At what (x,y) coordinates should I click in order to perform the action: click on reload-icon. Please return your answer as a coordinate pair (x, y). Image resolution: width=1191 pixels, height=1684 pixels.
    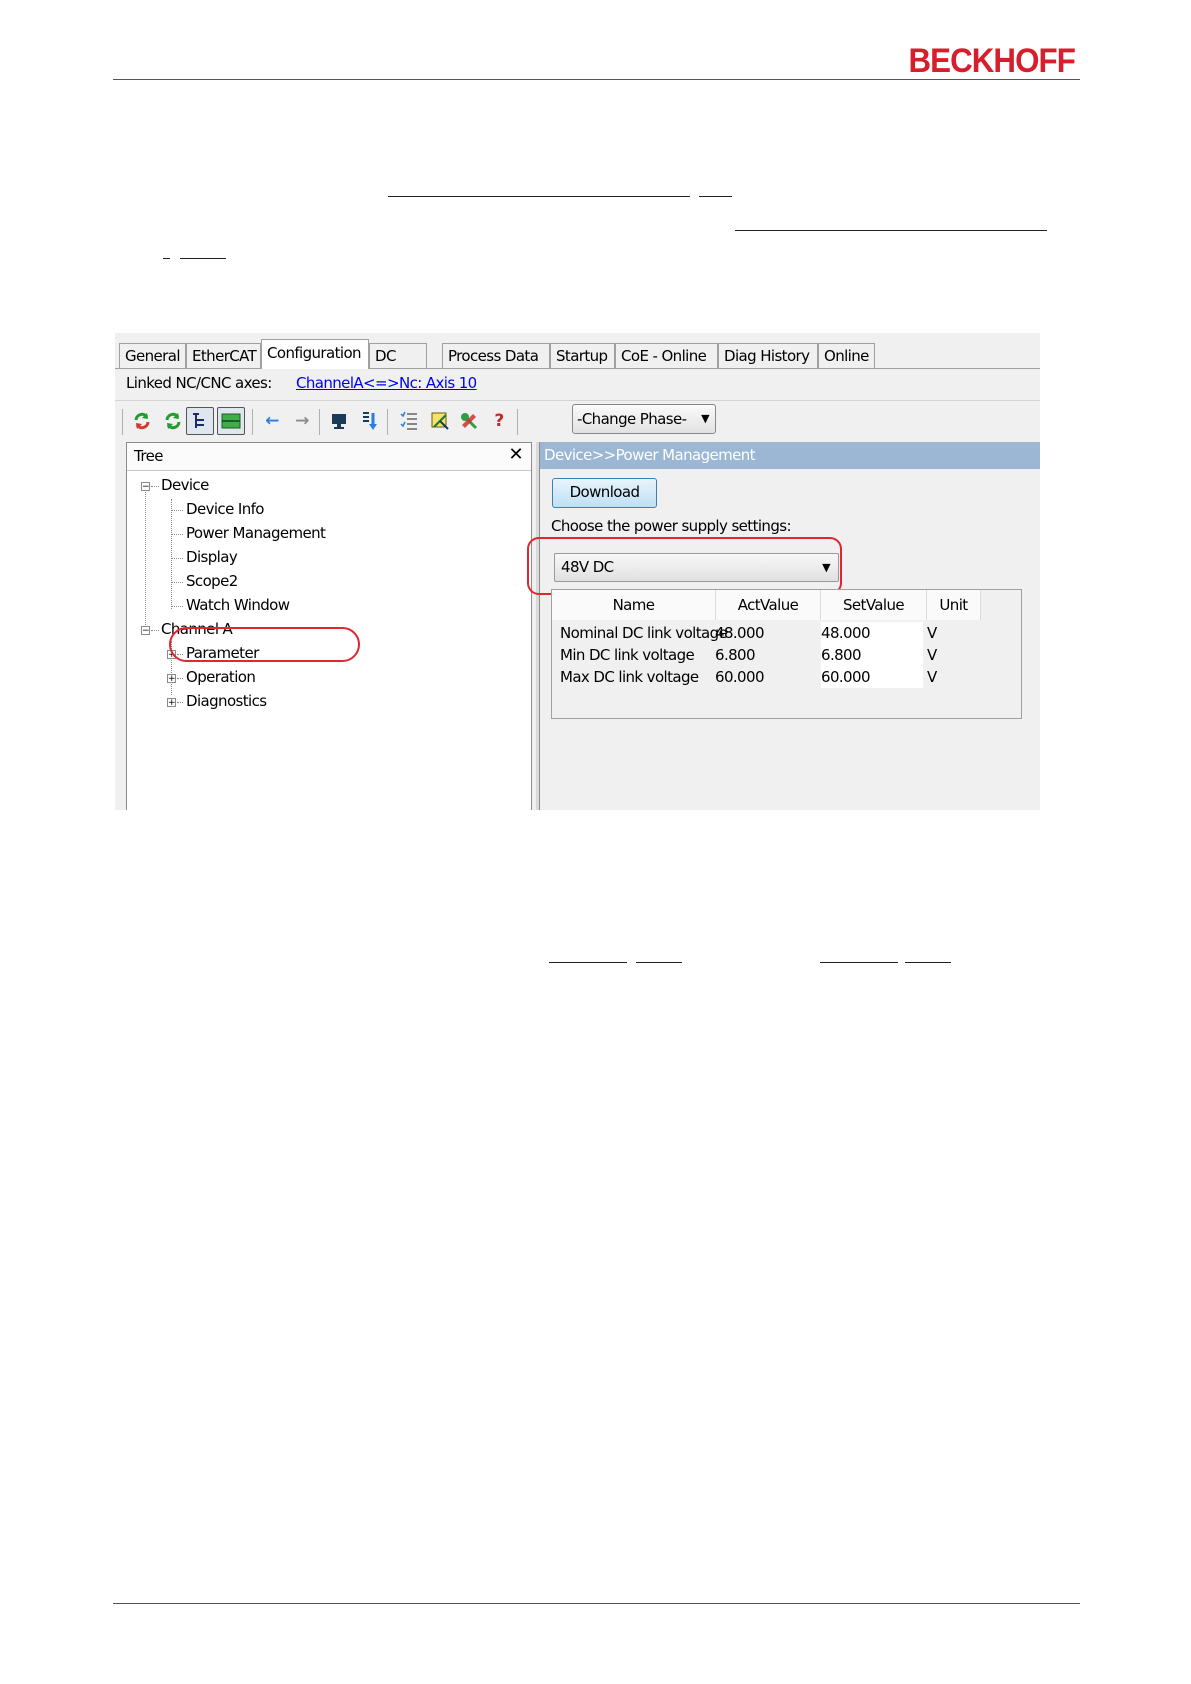
    Looking at the image, I should click on (173, 421).